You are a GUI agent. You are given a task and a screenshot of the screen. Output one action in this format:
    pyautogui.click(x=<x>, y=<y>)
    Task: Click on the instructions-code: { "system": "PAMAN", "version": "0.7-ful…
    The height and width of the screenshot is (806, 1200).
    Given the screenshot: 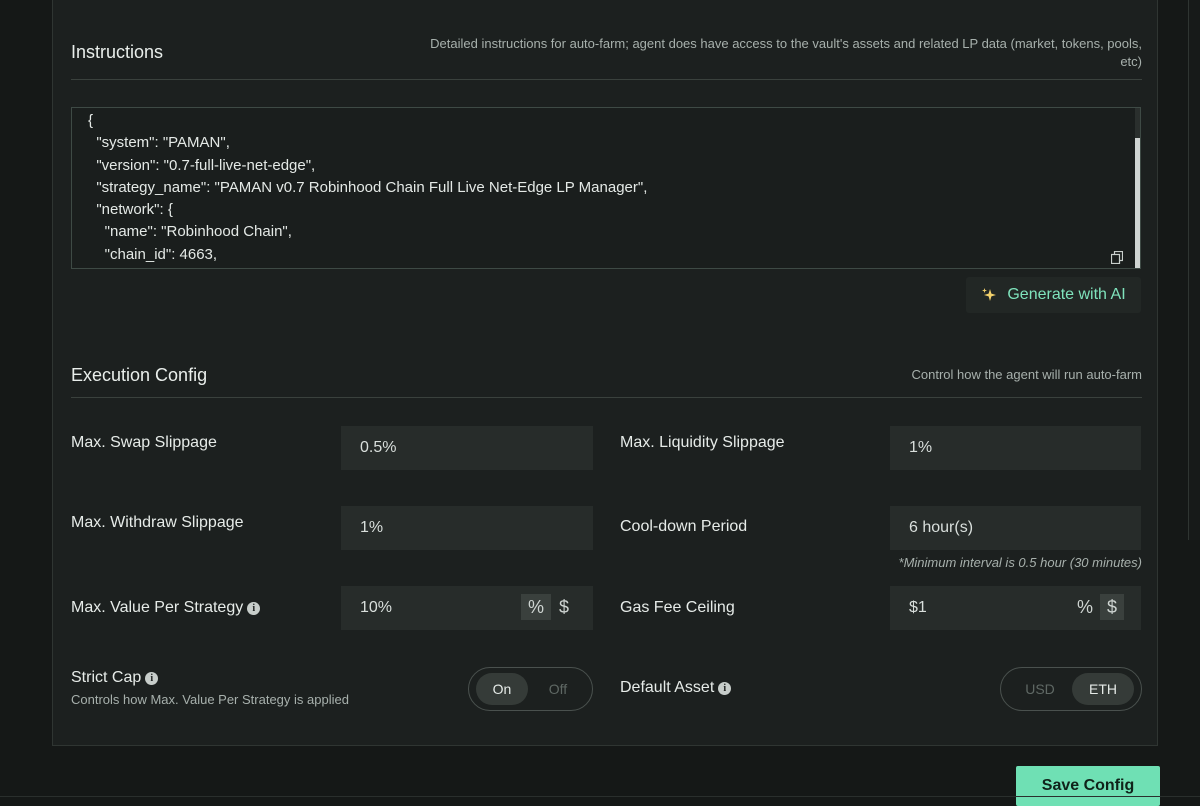 What is the action you would take?
    pyautogui.click(x=367, y=189)
    